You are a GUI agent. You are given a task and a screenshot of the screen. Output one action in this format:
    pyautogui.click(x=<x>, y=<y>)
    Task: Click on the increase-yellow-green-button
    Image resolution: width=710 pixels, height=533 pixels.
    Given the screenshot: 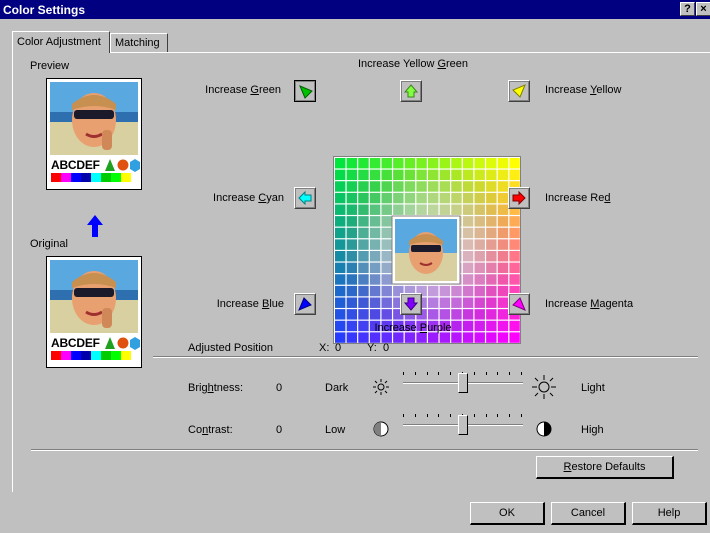 What is the action you would take?
    pyautogui.click(x=411, y=91)
    